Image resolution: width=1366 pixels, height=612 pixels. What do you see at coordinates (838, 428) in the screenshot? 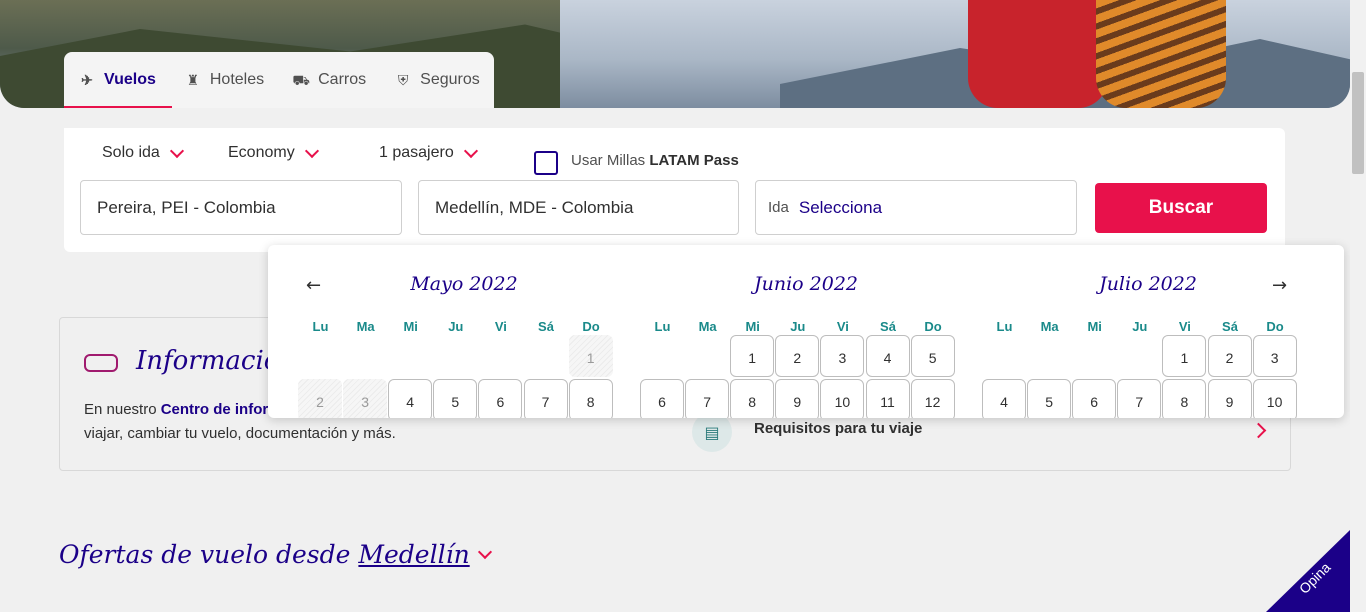
I see `requirements-link: Requisitos para tu viaje` at bounding box center [838, 428].